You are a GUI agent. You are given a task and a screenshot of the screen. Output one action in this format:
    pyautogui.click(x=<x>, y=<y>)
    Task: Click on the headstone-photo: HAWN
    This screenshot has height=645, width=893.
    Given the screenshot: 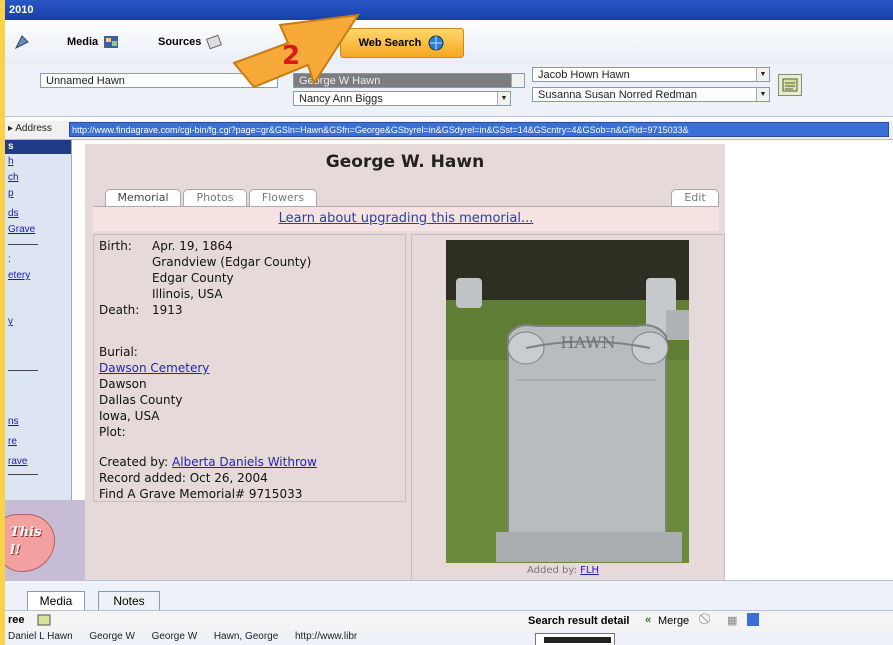 What is the action you would take?
    pyautogui.click(x=567, y=401)
    